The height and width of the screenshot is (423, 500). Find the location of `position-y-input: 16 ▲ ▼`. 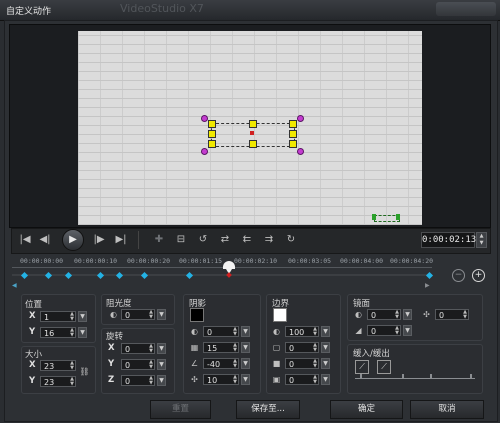

position-y-input: 16 ▲ ▼ is located at coordinates (58, 332).